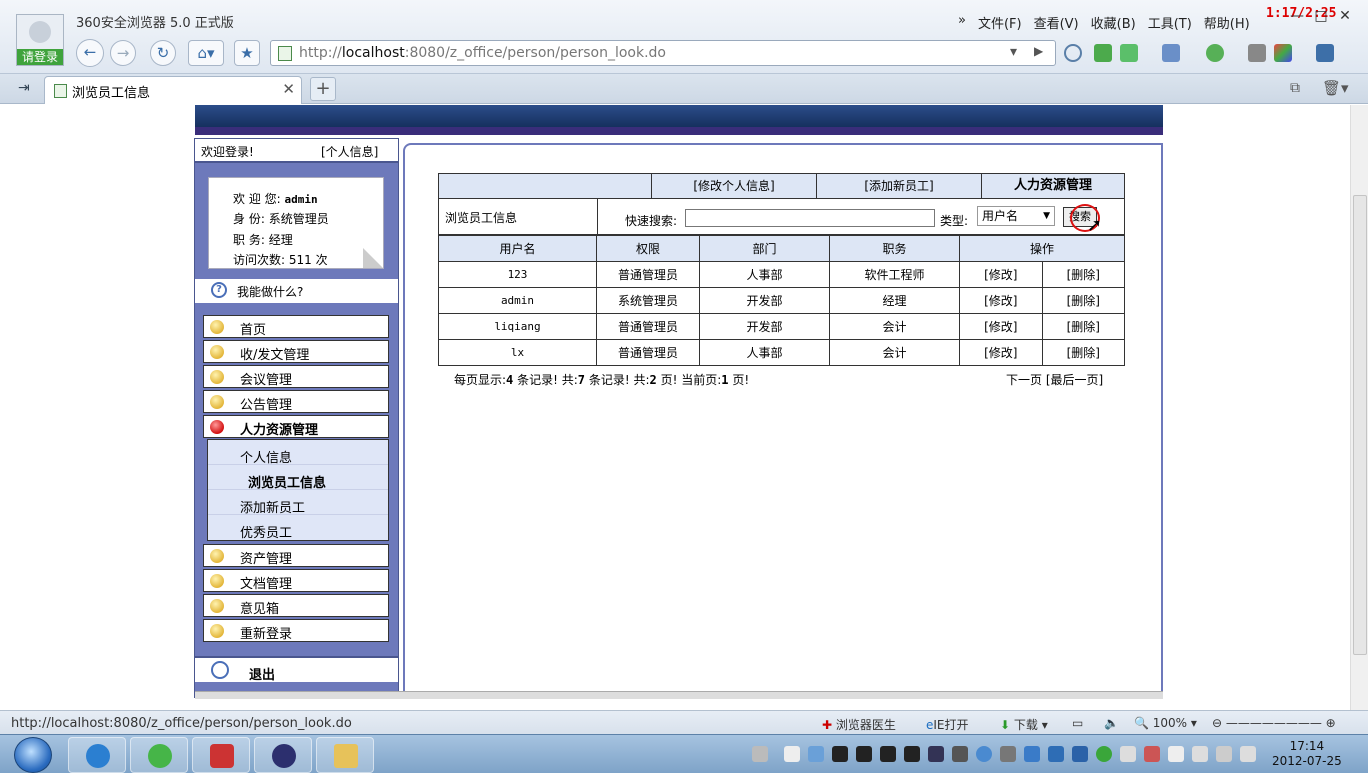  What do you see at coordinates (1111, 723) in the screenshot?
I see `speaker-icon: 🔈` at bounding box center [1111, 723].